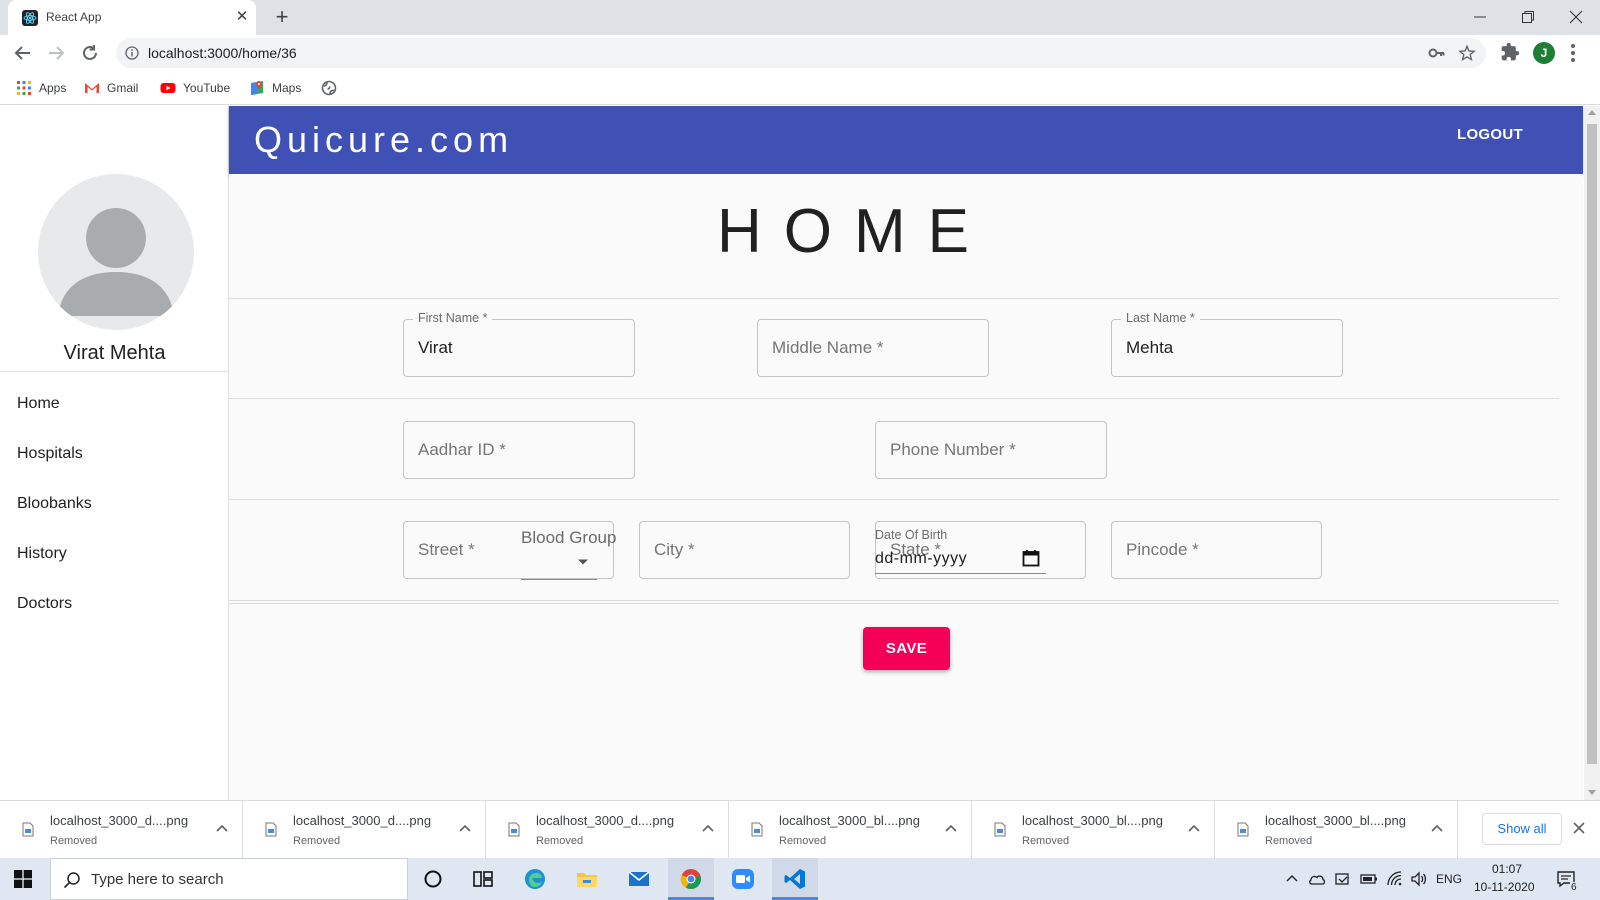  What do you see at coordinates (1574, 887) in the screenshot?
I see `notification-badge: 6` at bounding box center [1574, 887].